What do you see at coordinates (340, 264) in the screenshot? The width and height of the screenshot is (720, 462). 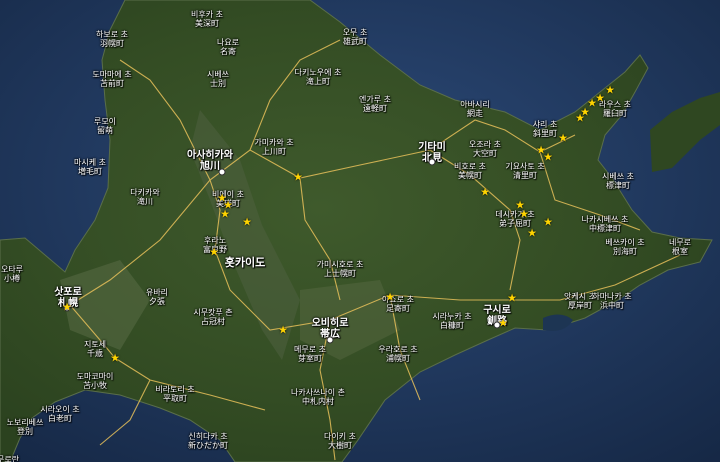 I see `place-name-local: 가미시호로 초` at bounding box center [340, 264].